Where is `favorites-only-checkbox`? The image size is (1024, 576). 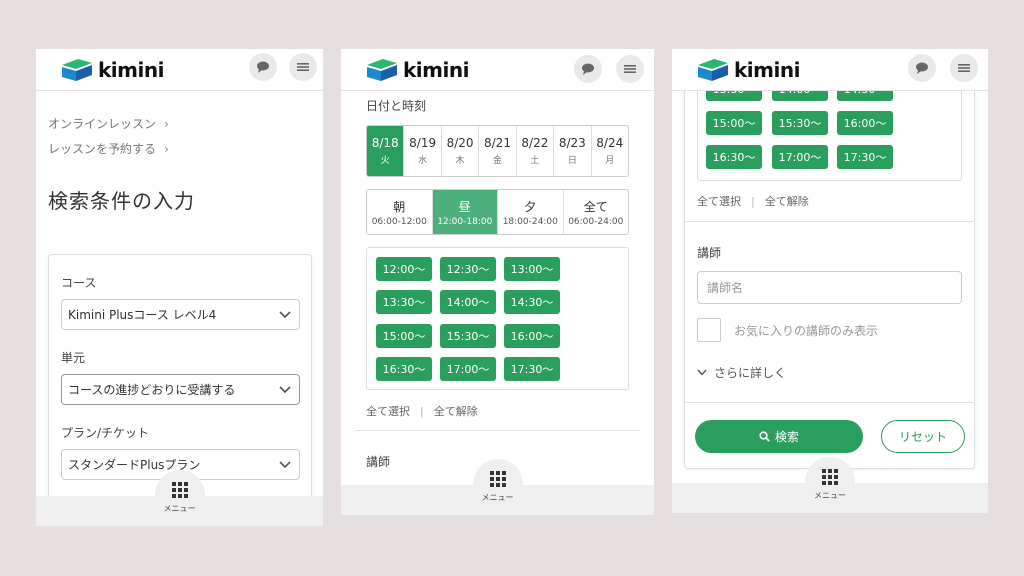 favorites-only-checkbox is located at coordinates (709, 330).